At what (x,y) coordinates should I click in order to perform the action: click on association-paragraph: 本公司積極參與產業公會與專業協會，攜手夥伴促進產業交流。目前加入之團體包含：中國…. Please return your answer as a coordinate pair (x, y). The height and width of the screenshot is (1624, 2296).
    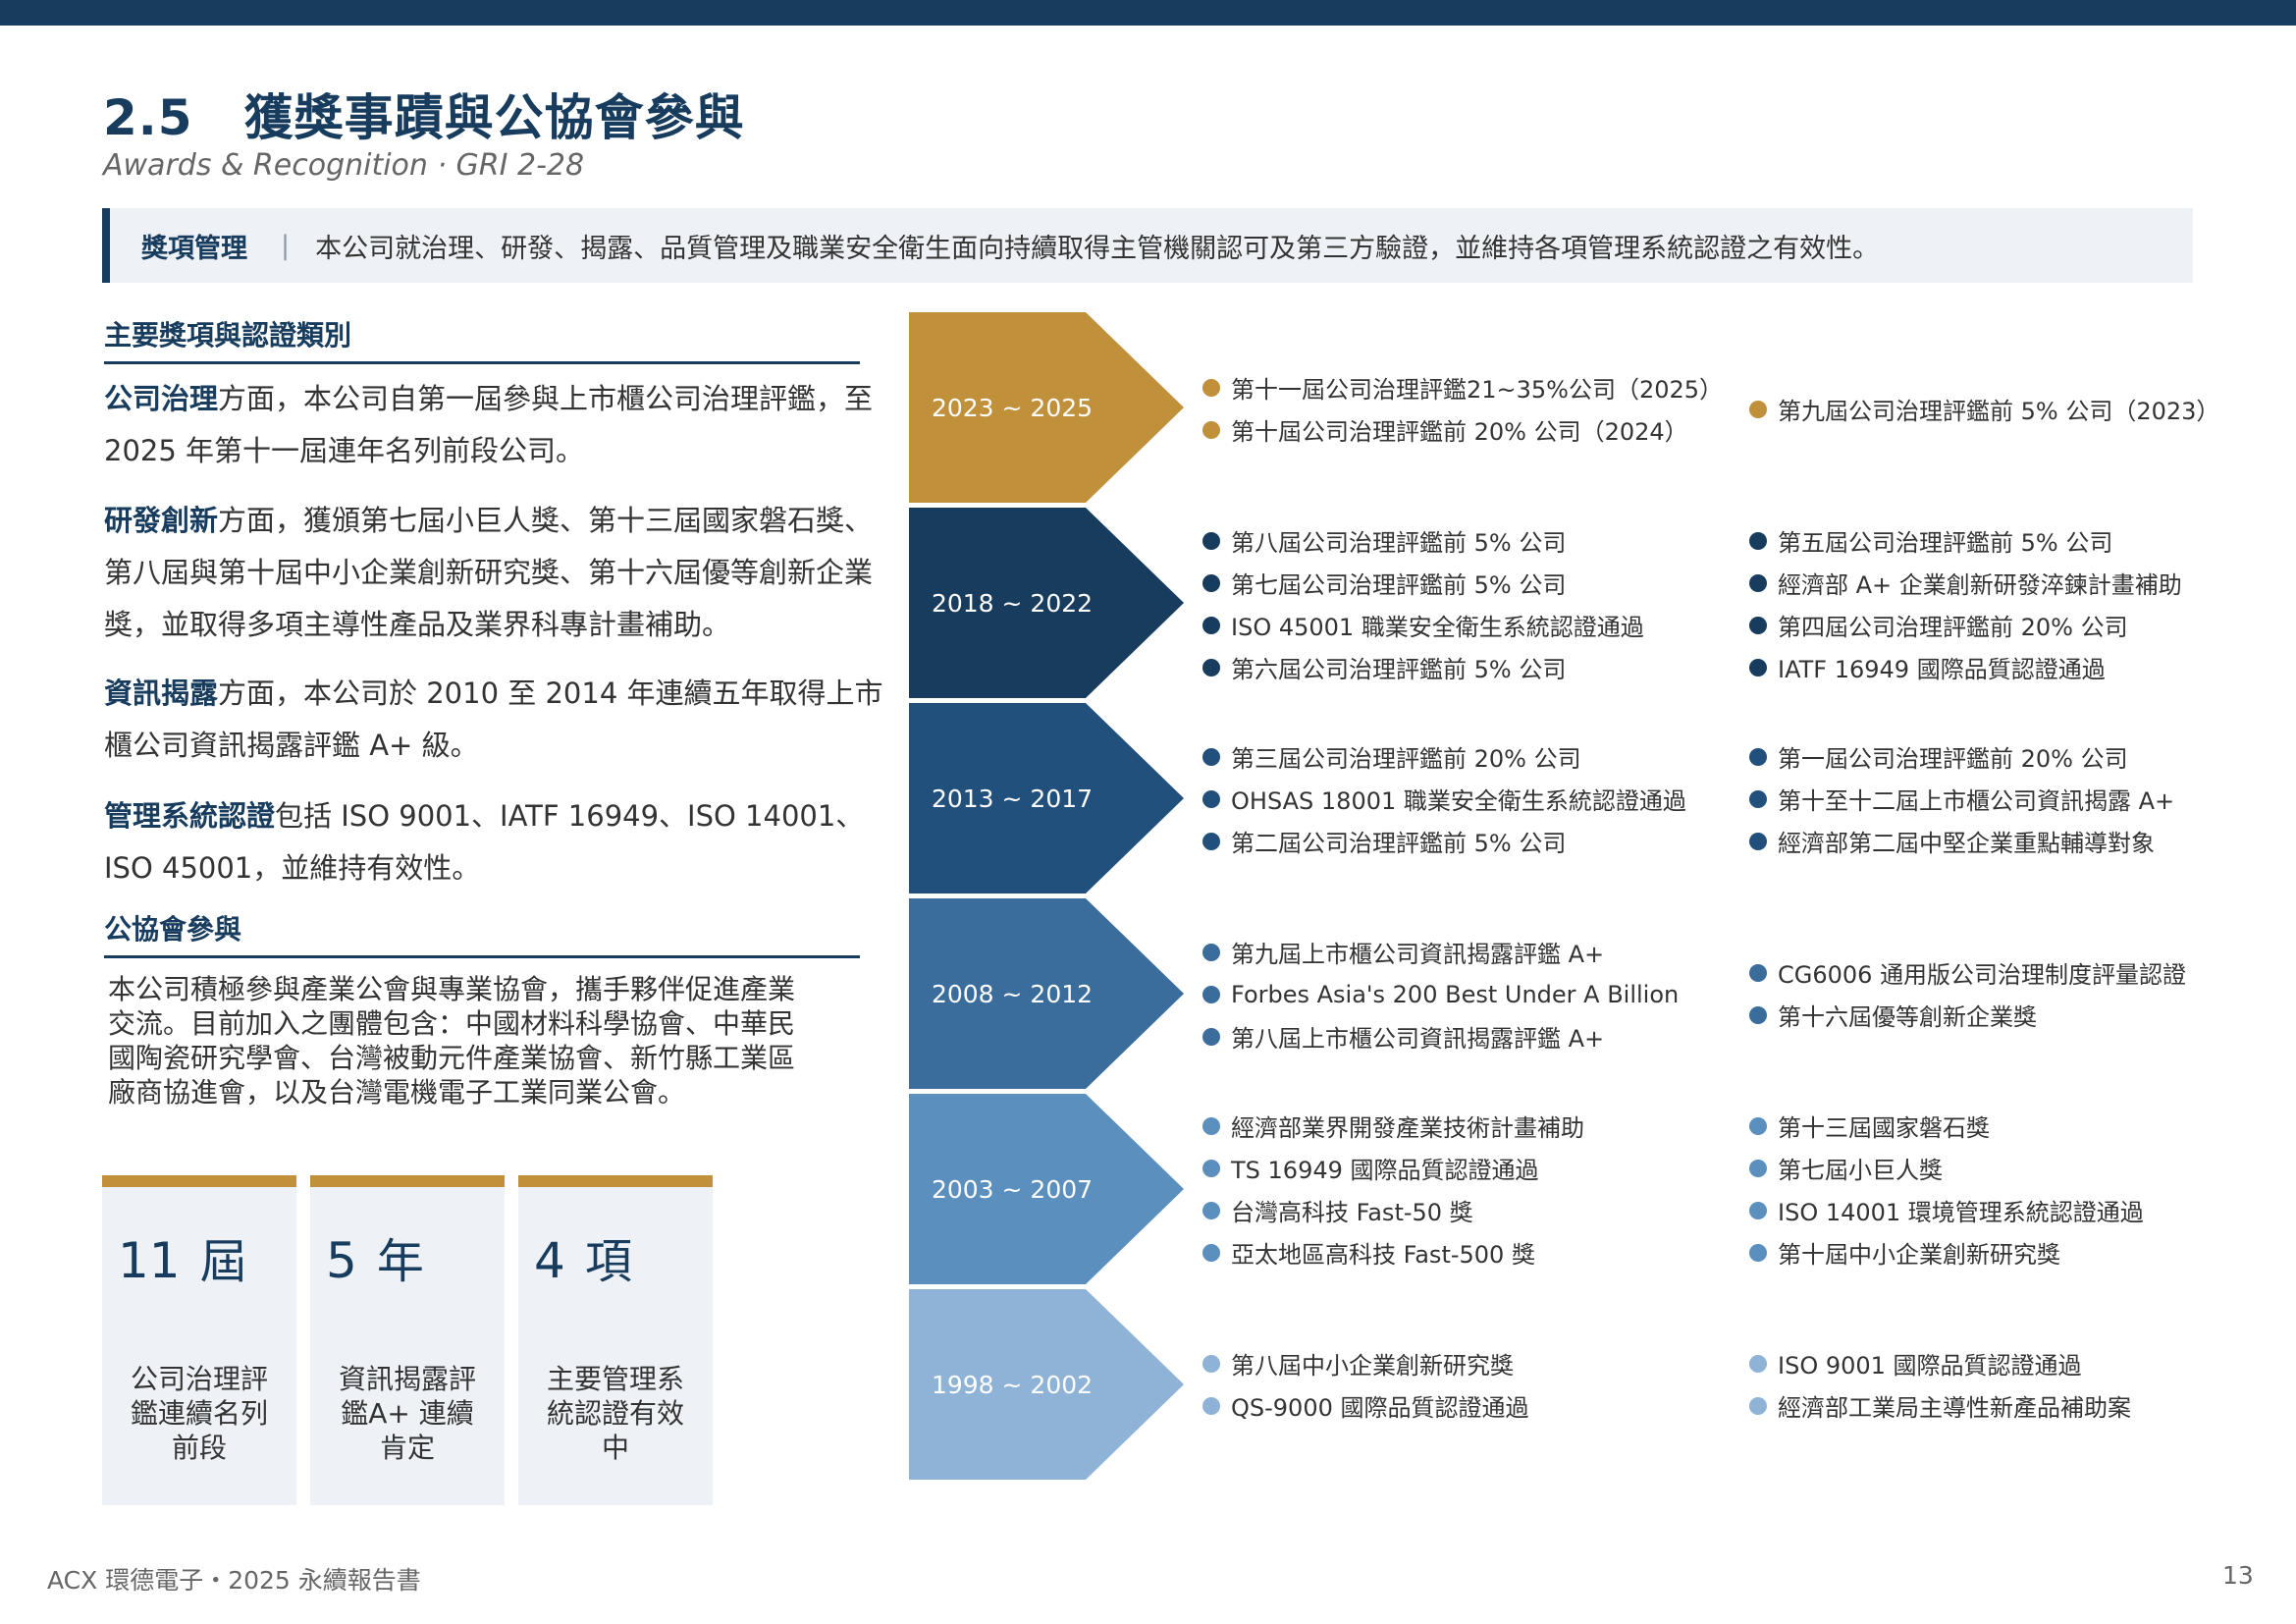
    Looking at the image, I should click on (452, 1041).